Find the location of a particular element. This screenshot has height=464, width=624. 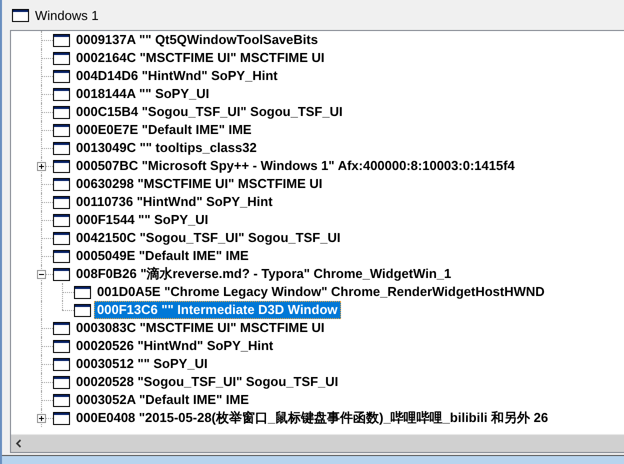

tree-item: 0002164C "MSCTFIME UI" MSCTFIME UI is located at coordinates (200, 58).